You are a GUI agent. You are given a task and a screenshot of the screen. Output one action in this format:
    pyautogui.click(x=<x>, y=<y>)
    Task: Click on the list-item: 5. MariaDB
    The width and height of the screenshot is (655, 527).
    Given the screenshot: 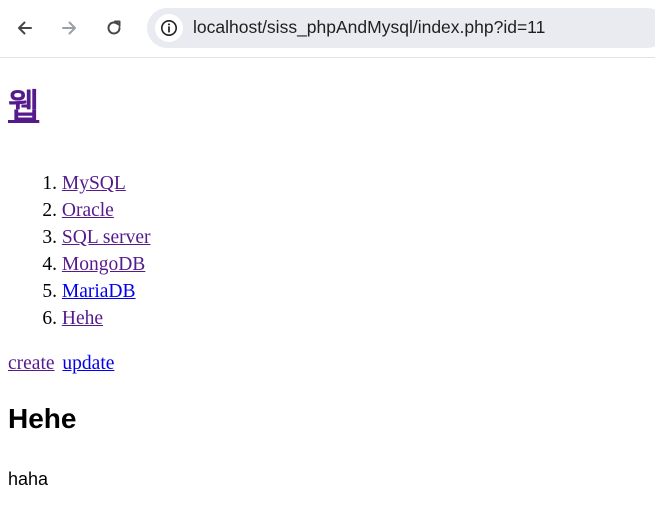 What is the action you would take?
    pyautogui.click(x=79, y=291)
    